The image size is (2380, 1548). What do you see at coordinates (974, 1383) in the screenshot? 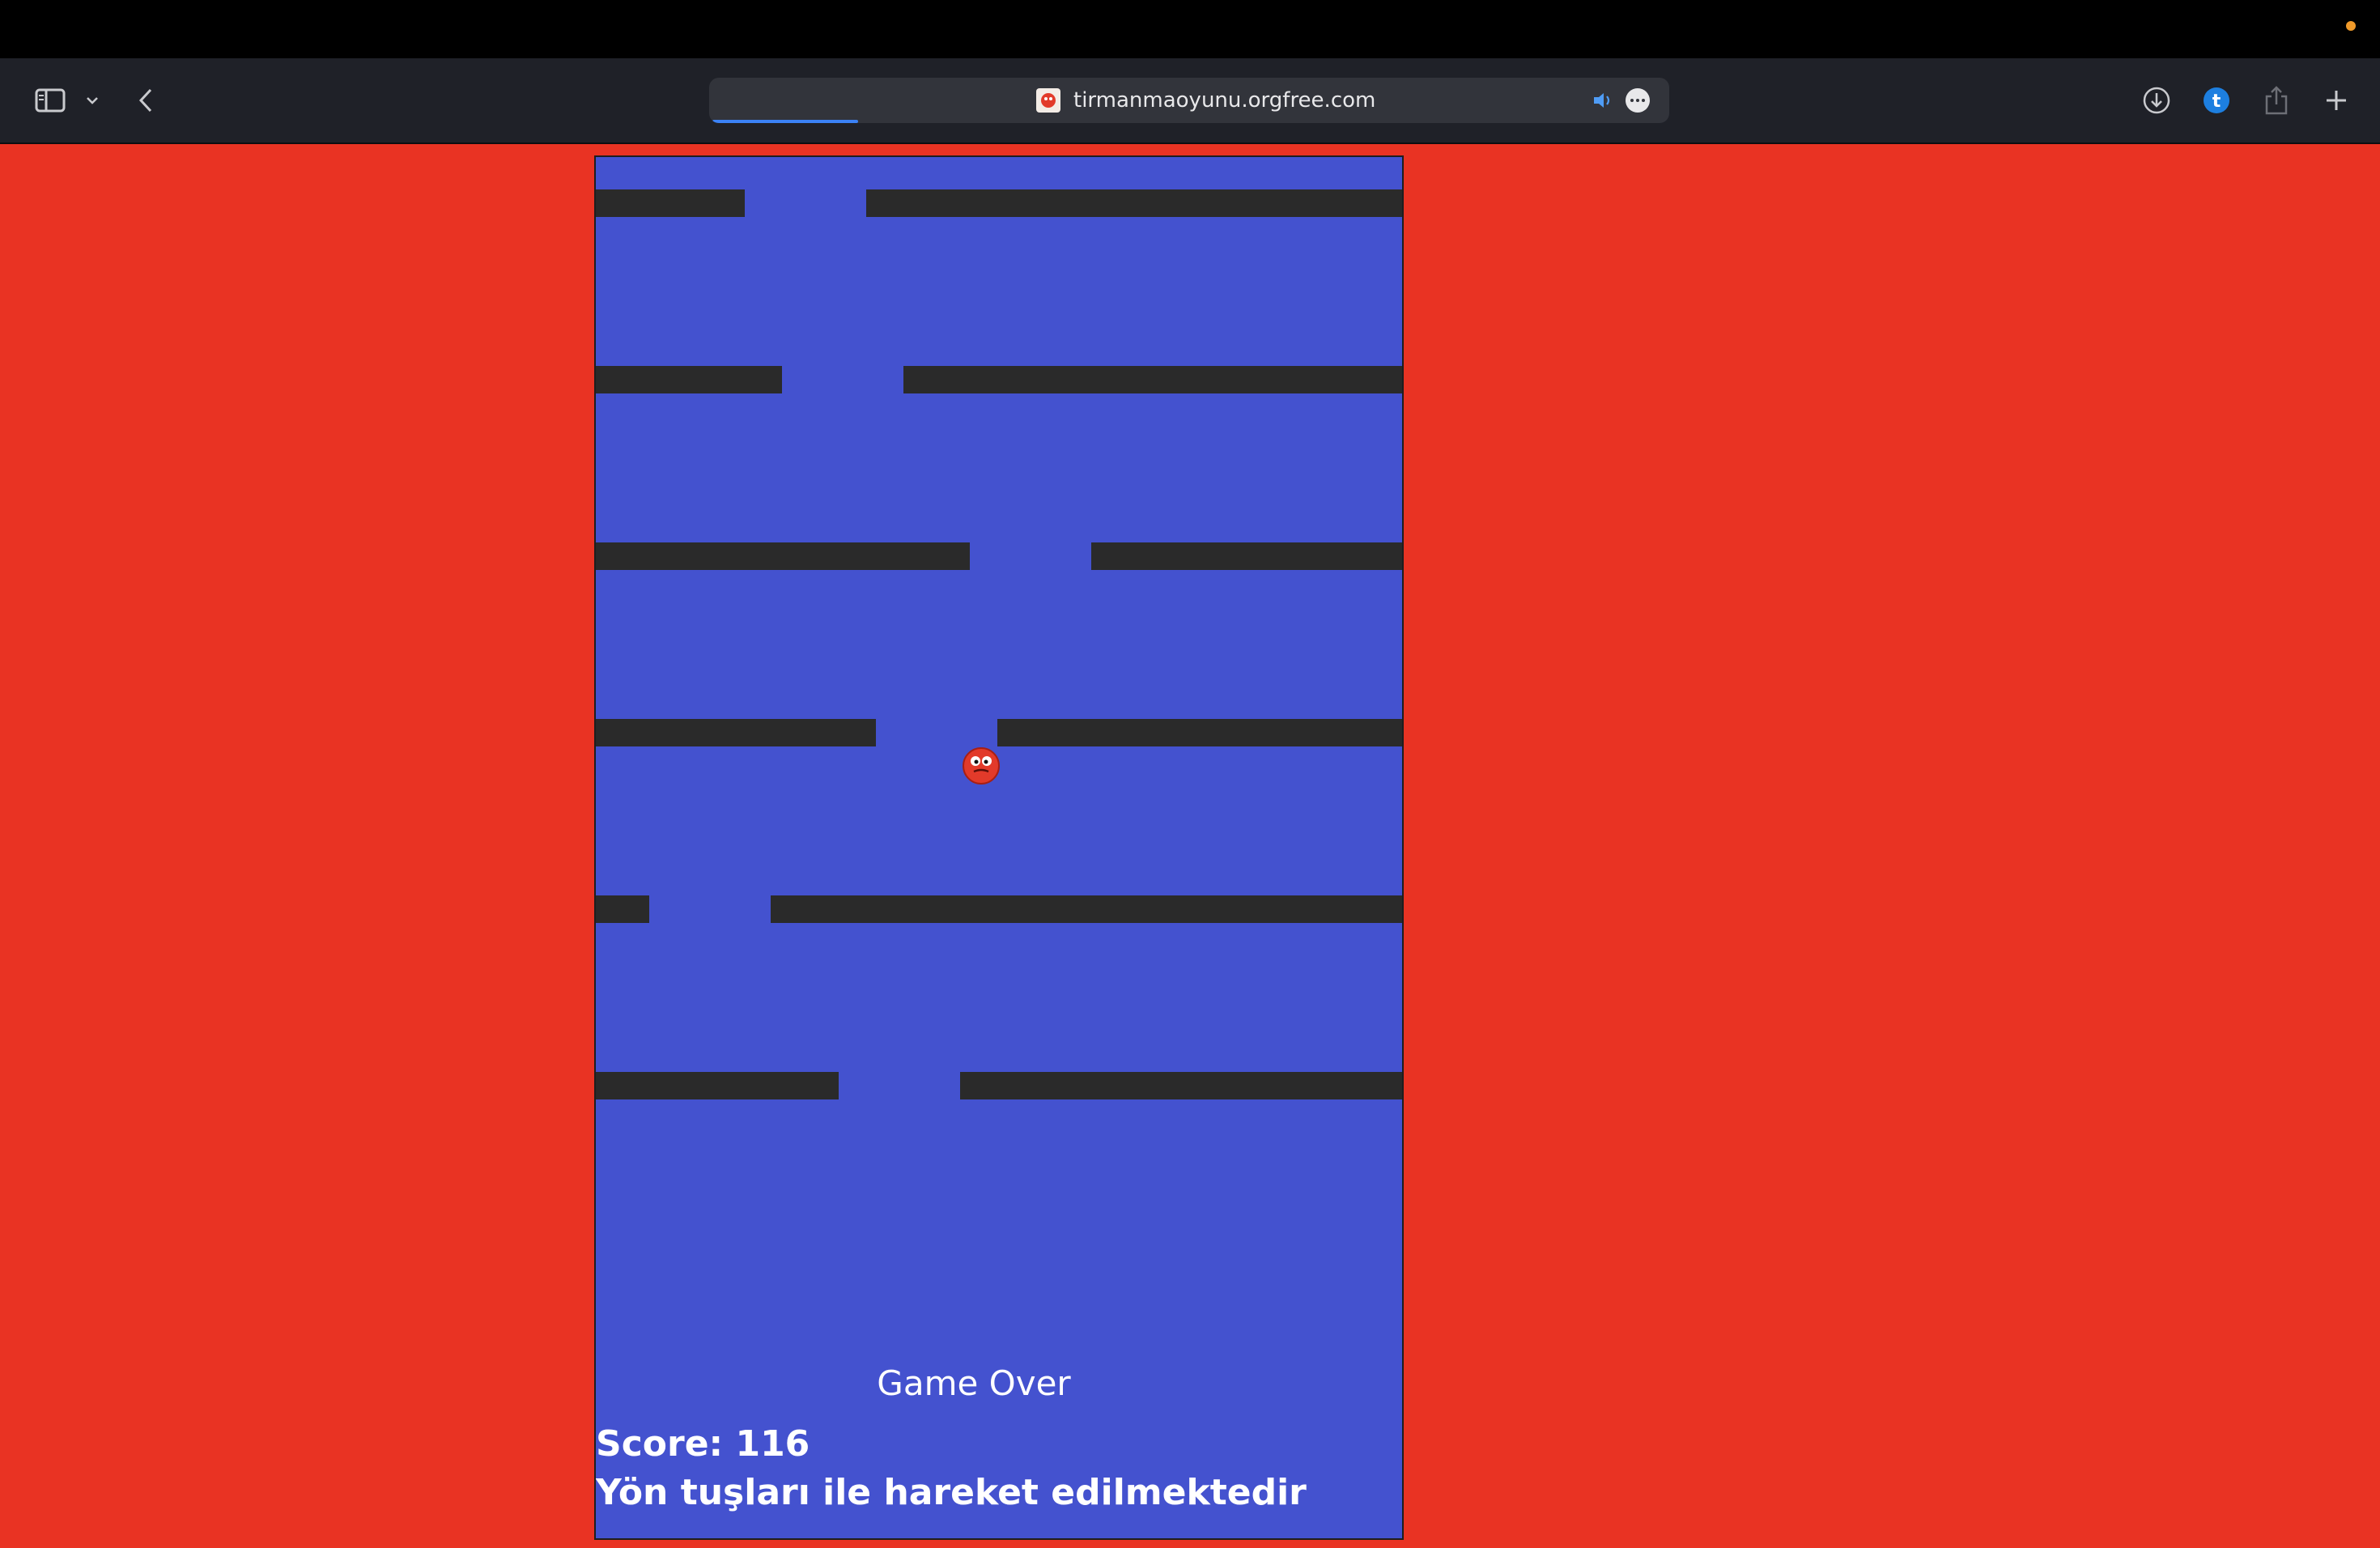
I see `game-over-text: Game Over` at bounding box center [974, 1383].